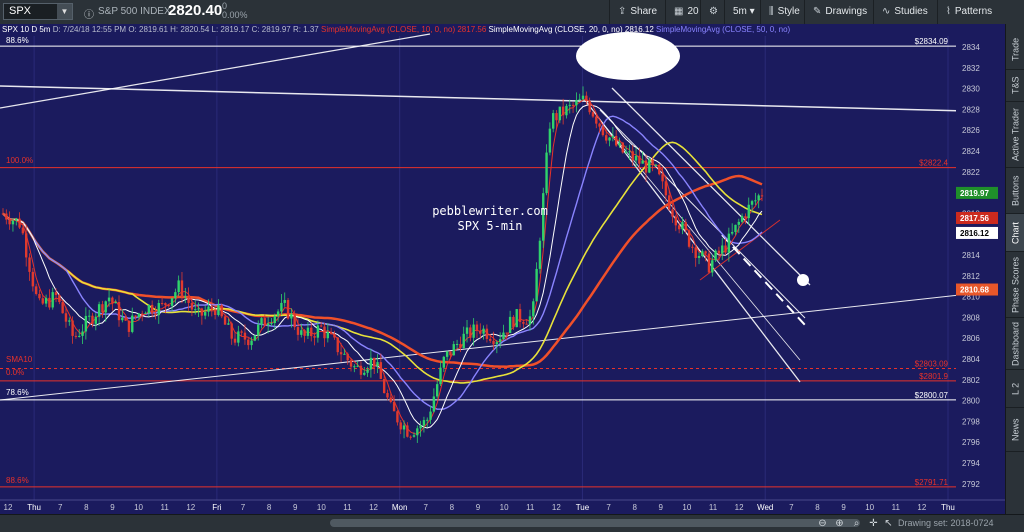  I want to click on drawings-button: ✎ Drawings, so click(838, 12).